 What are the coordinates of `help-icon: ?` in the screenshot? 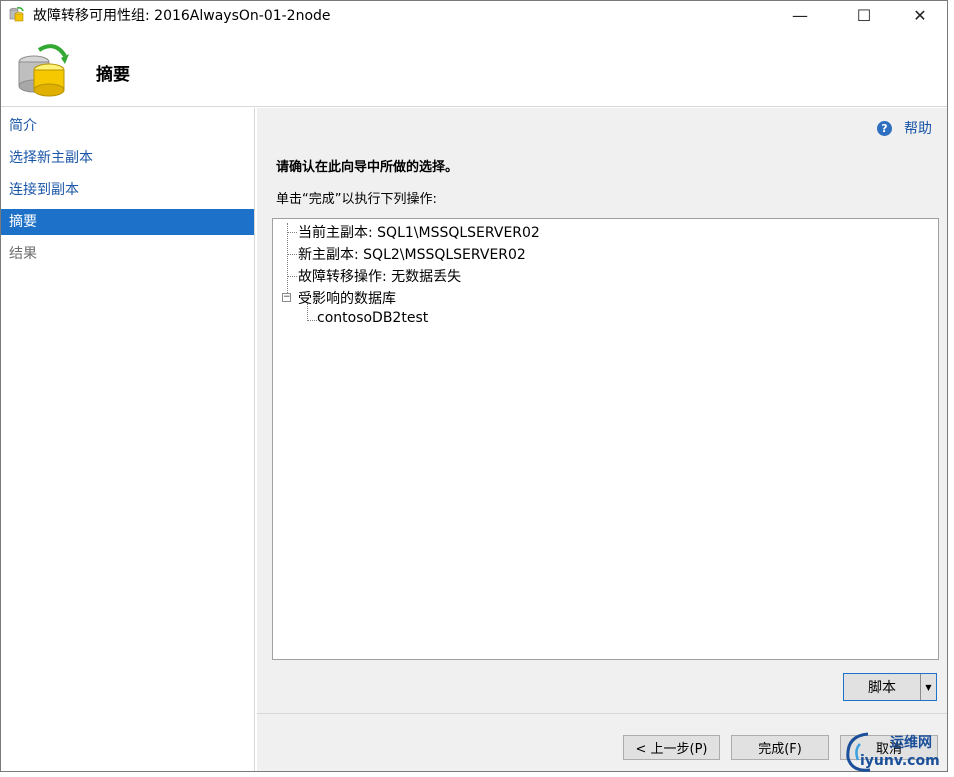 It's located at (884, 128).